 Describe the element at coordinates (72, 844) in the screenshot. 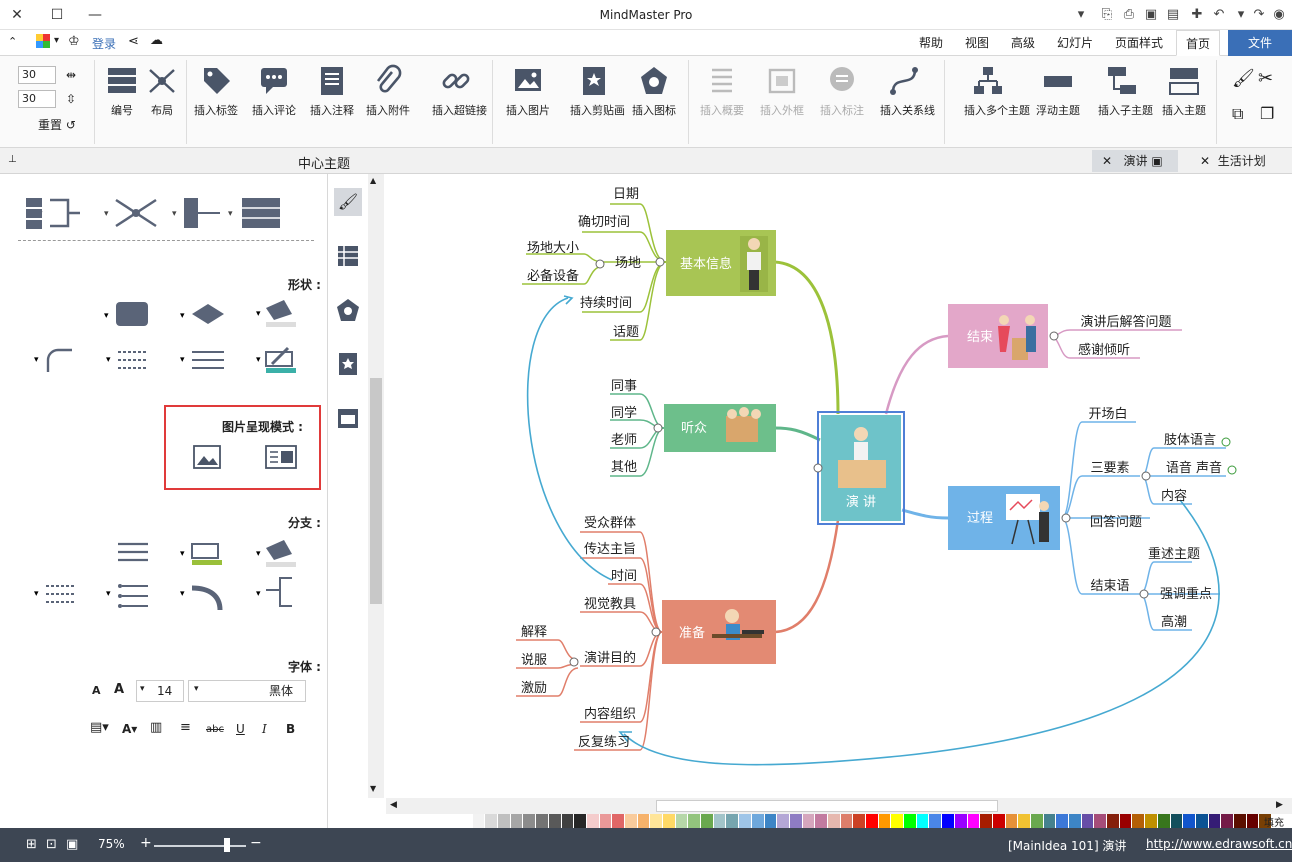

I see `fit-width-icon: ▣` at that location.